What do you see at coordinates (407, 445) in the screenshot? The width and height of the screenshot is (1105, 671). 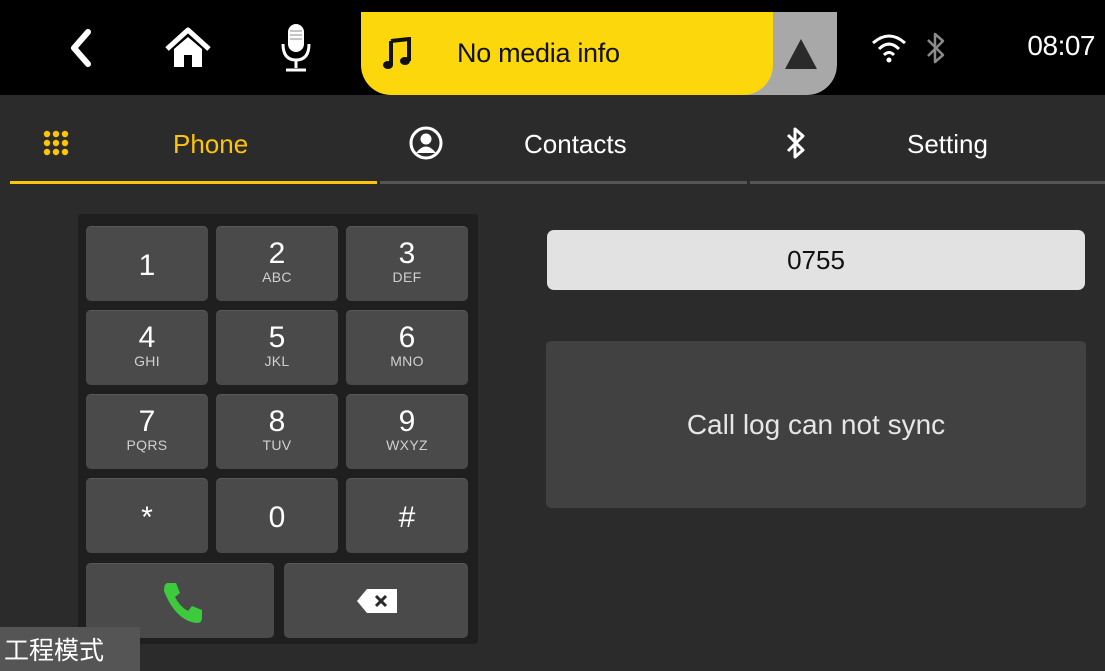 I see `key-letters: WXYZ` at bounding box center [407, 445].